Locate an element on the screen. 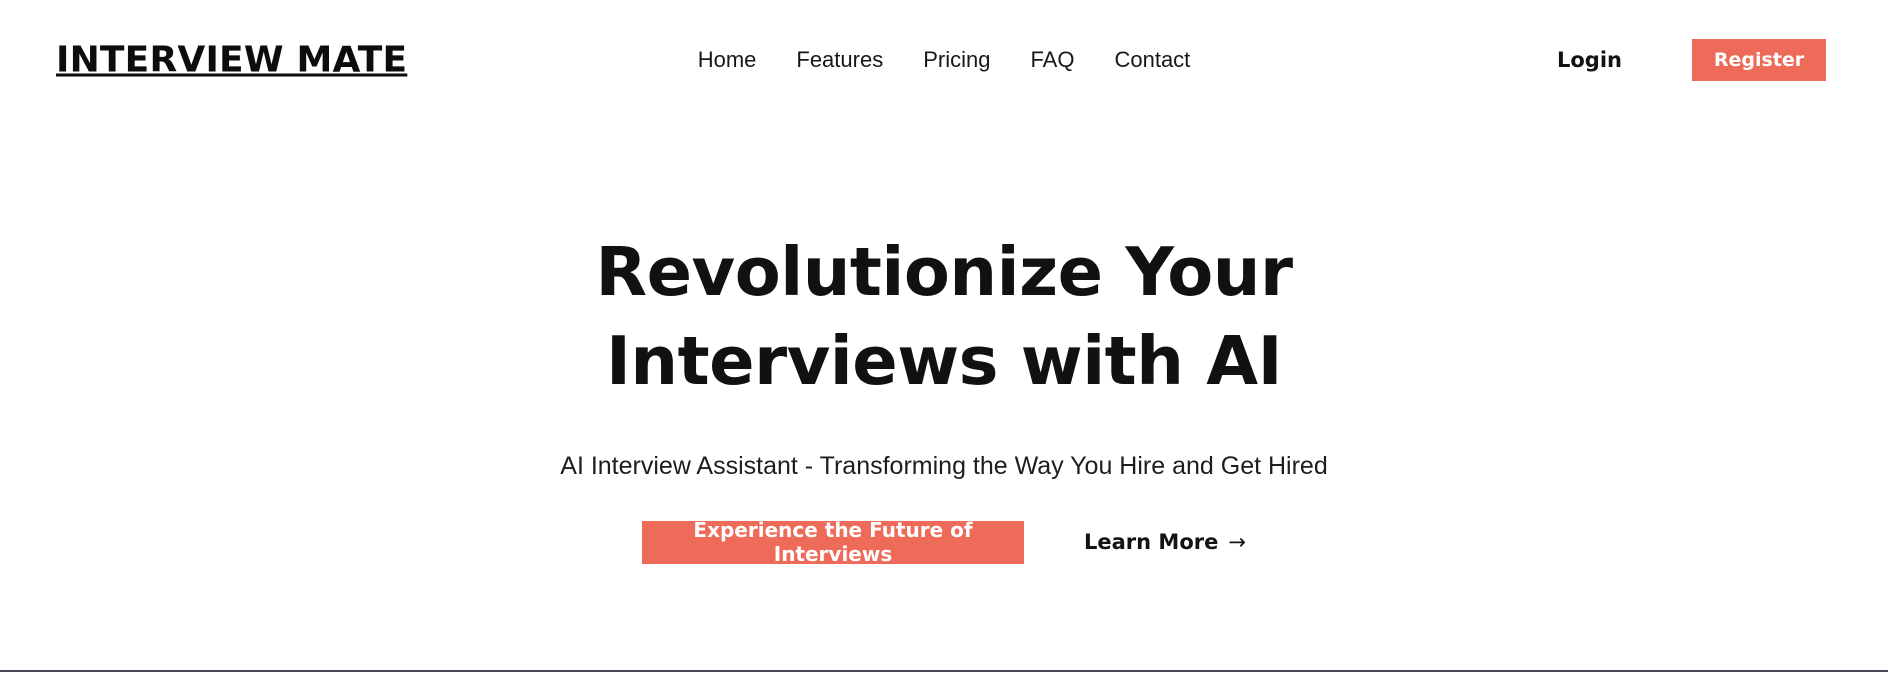  learn-more-link: Learn More → is located at coordinates (1165, 542).